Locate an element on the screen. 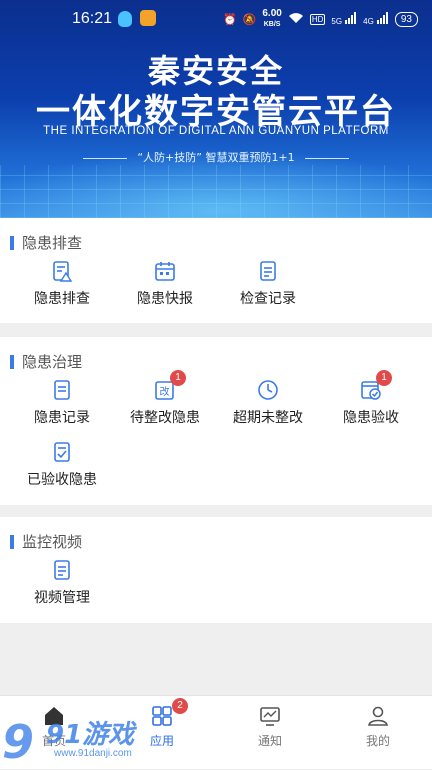 The height and width of the screenshot is (770, 432). document-icon is located at coordinates (62, 390).